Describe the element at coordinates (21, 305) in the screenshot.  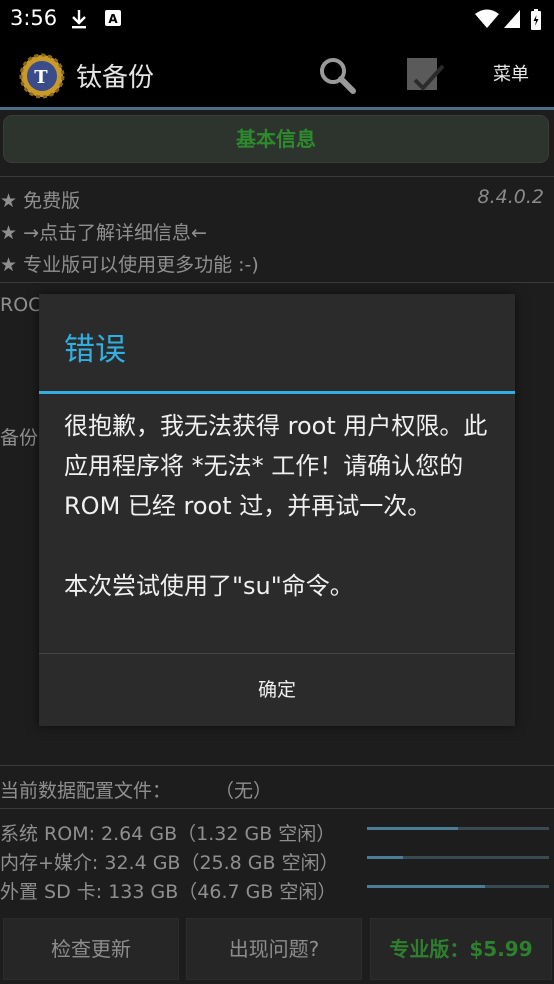
I see `root-status-text: ROC` at that location.